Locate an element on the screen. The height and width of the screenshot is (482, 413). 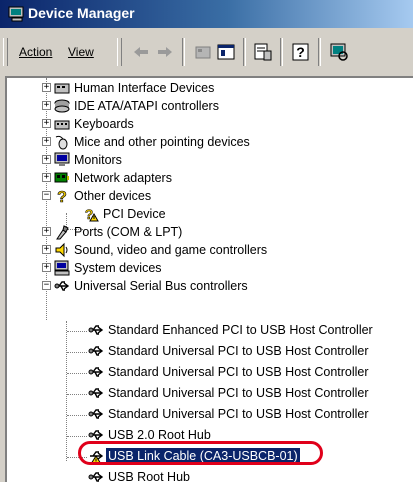
tree-item-label: Sound, video and game controllers is located at coordinates (171, 250).